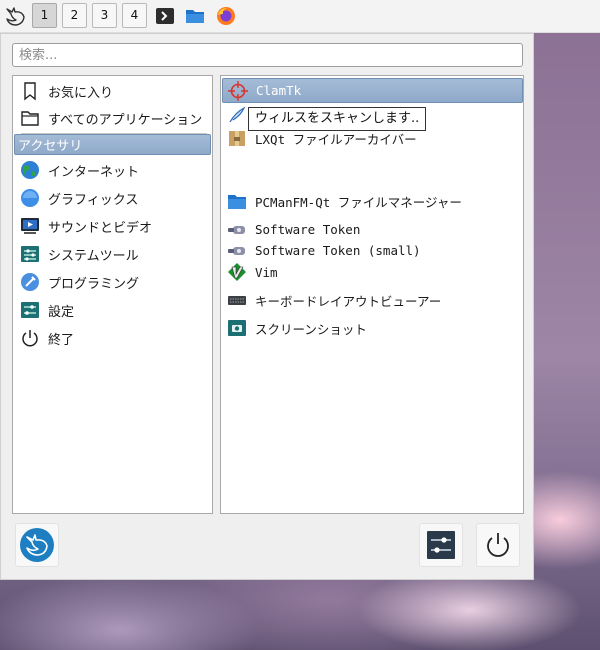 This screenshot has height=650, width=600. What do you see at coordinates (358, 202) in the screenshot?
I see `app-label: PCManFM-Qt ファイルマネージャー` at bounding box center [358, 202].